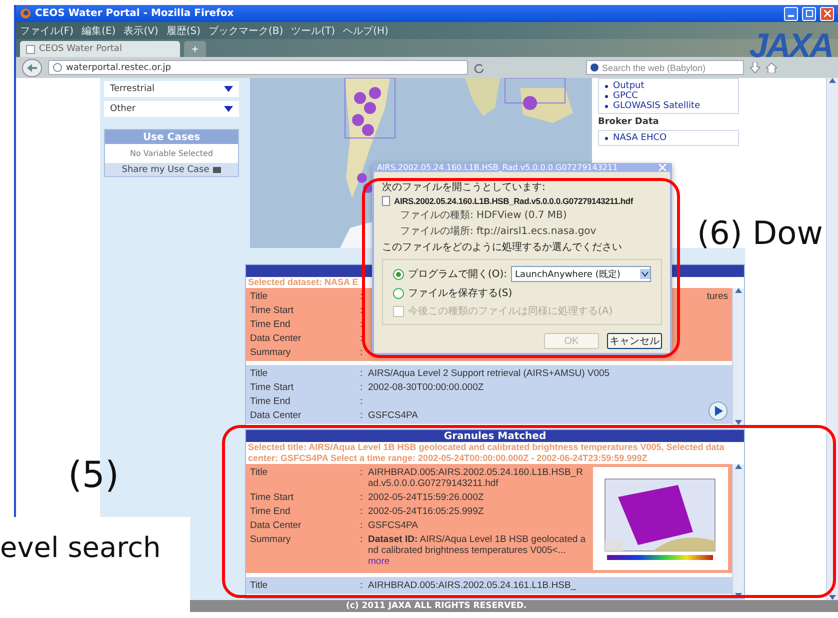 The image size is (838, 618). What do you see at coordinates (489, 394) in the screenshot?
I see `record-row: Title : AIRS/Aqua Level 2 Support retrieval (AIRS+AMSU) V005 Time Start : 2002-08-30T00:00:00.000Z Time End : Data Center : GSFCS4PA` at bounding box center [489, 394].